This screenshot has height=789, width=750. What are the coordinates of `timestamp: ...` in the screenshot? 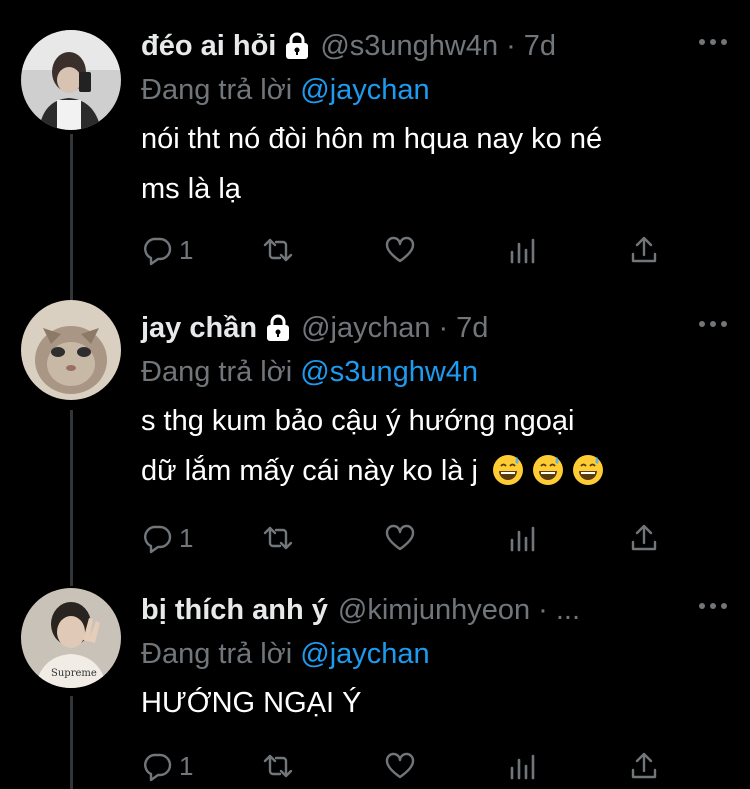 It's located at (568, 610).